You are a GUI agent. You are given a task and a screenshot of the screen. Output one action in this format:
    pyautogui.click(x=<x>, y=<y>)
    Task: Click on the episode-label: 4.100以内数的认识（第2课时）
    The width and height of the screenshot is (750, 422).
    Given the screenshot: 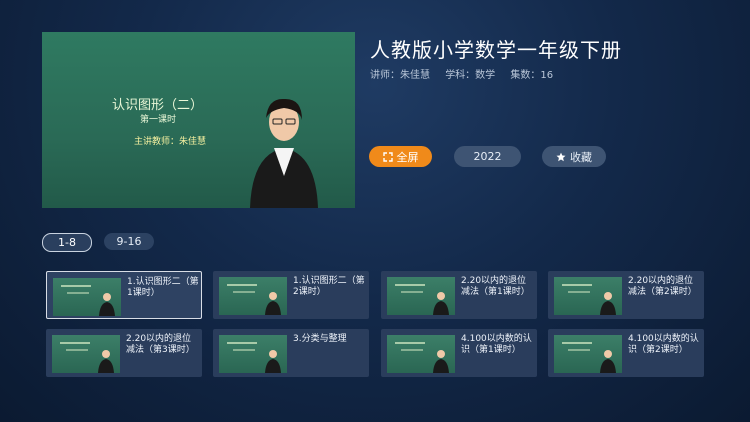 What is the action you would take?
    pyautogui.click(x=663, y=344)
    